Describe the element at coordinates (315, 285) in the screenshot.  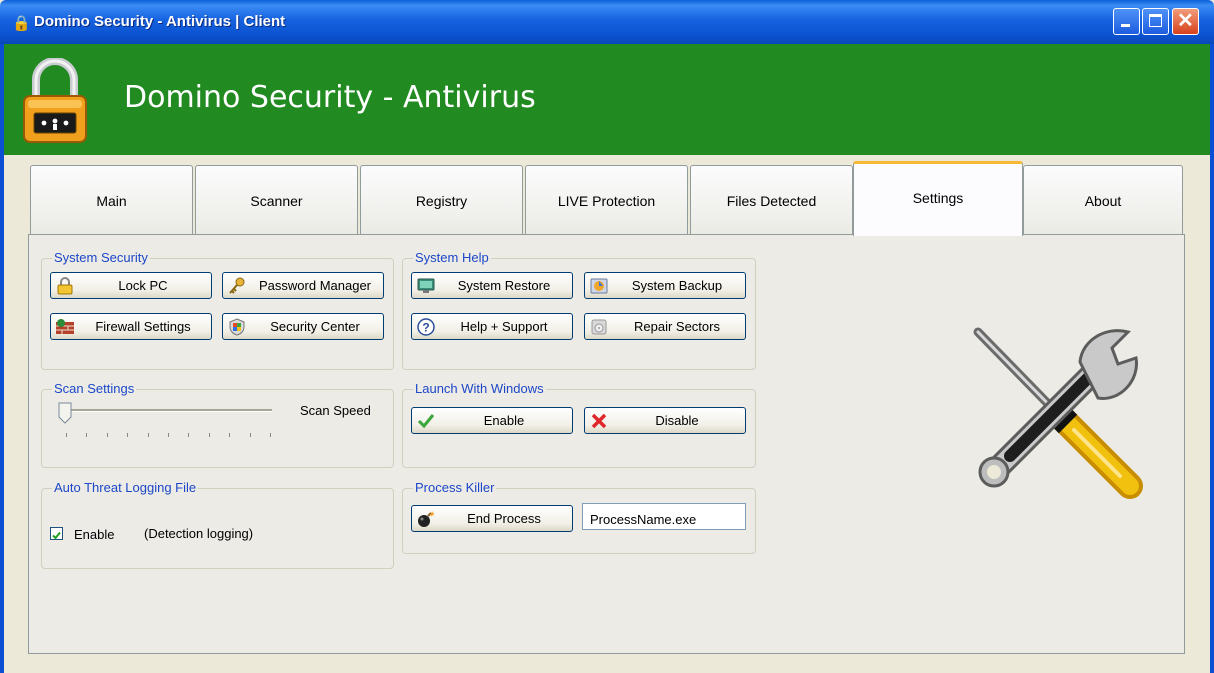
I see `password-manager-label: Password Manager` at that location.